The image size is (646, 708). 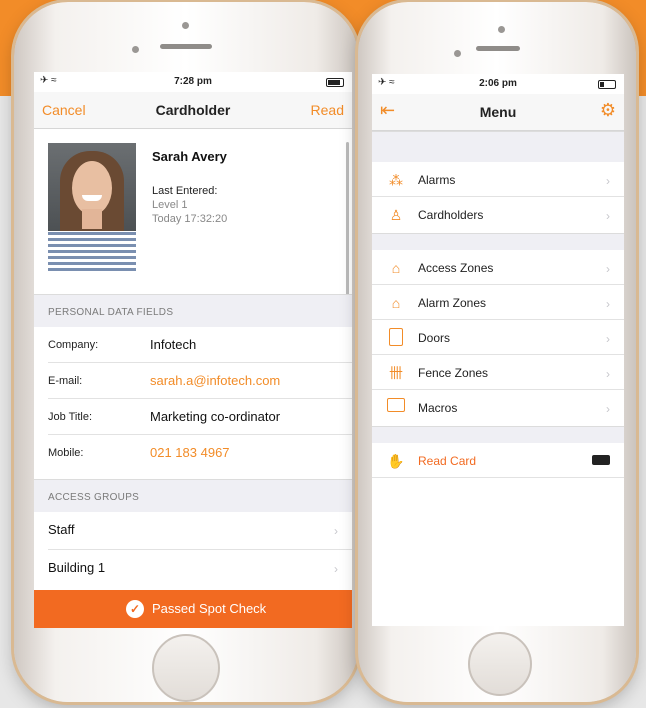 I want to click on menu-item-cardholders: ♙ Cardholders ›, so click(x=498, y=214).